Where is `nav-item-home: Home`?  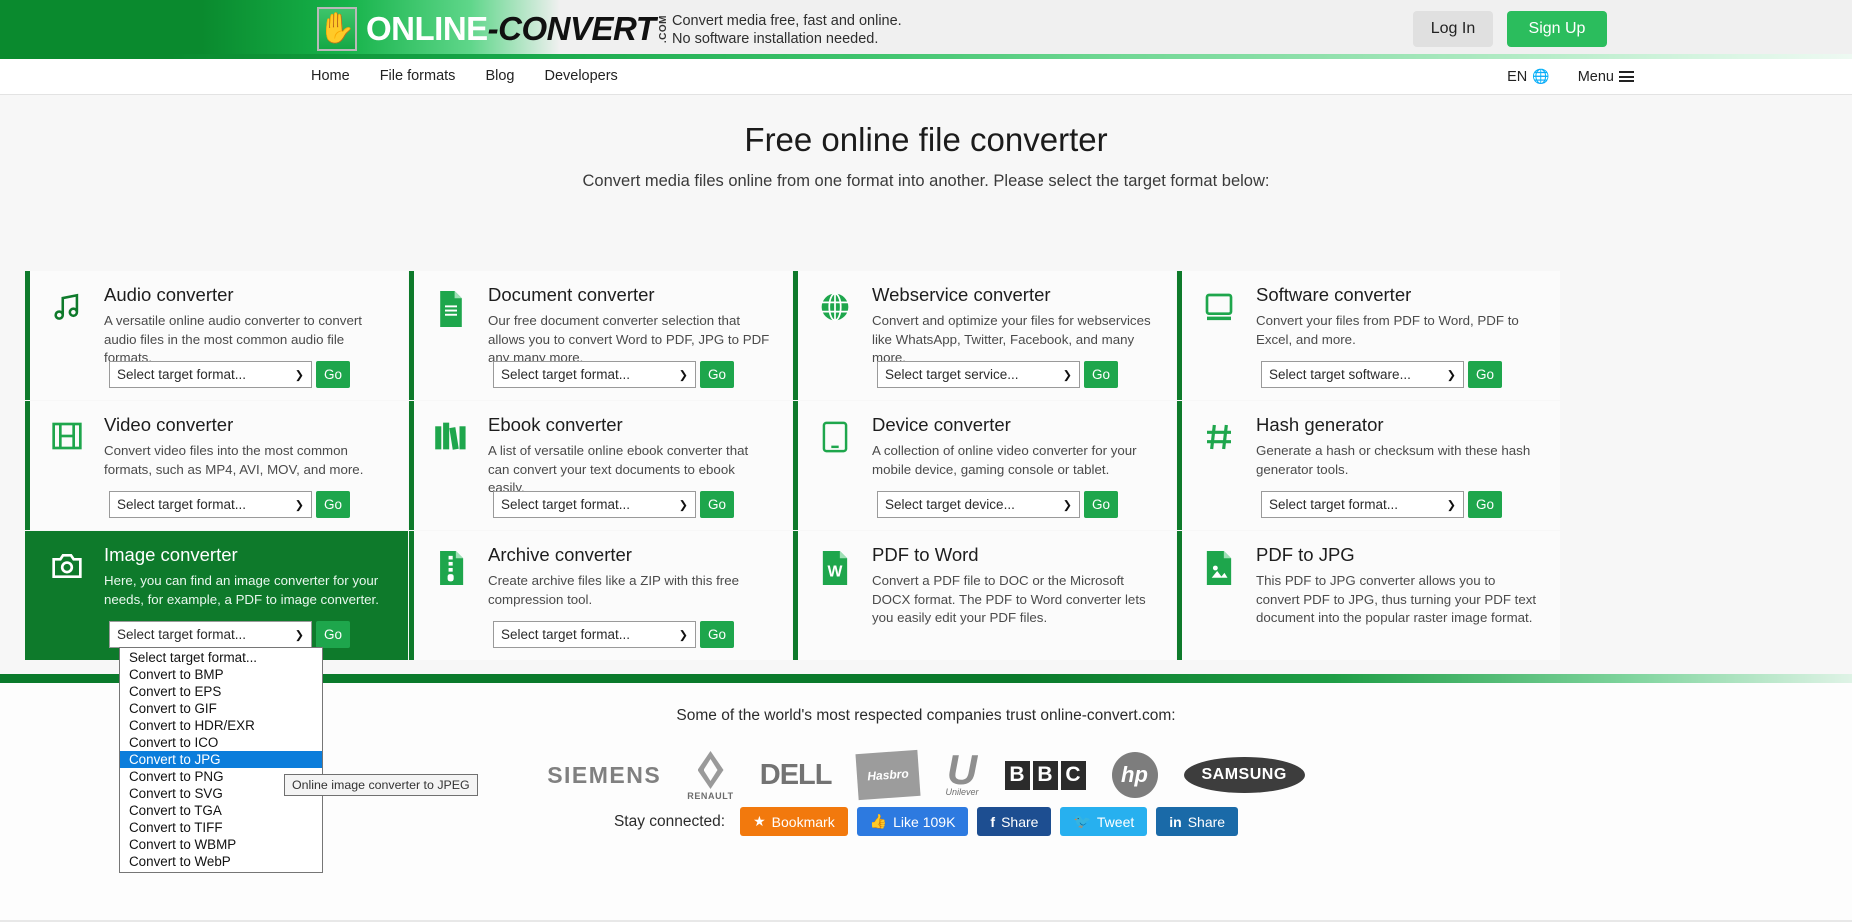 nav-item-home: Home is located at coordinates (330, 76).